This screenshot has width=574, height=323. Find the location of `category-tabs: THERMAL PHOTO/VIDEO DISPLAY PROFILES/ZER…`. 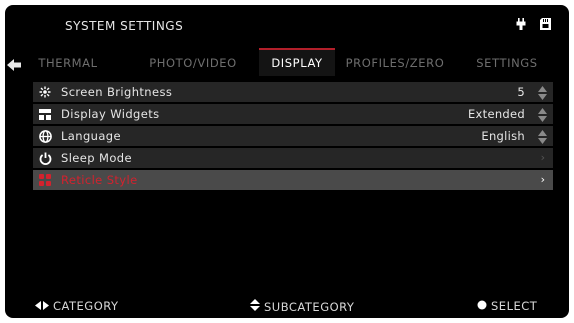

category-tabs: THERMAL PHOTO/VIDEO DISPLAY PROFILES/ZER… is located at coordinates (293, 62).